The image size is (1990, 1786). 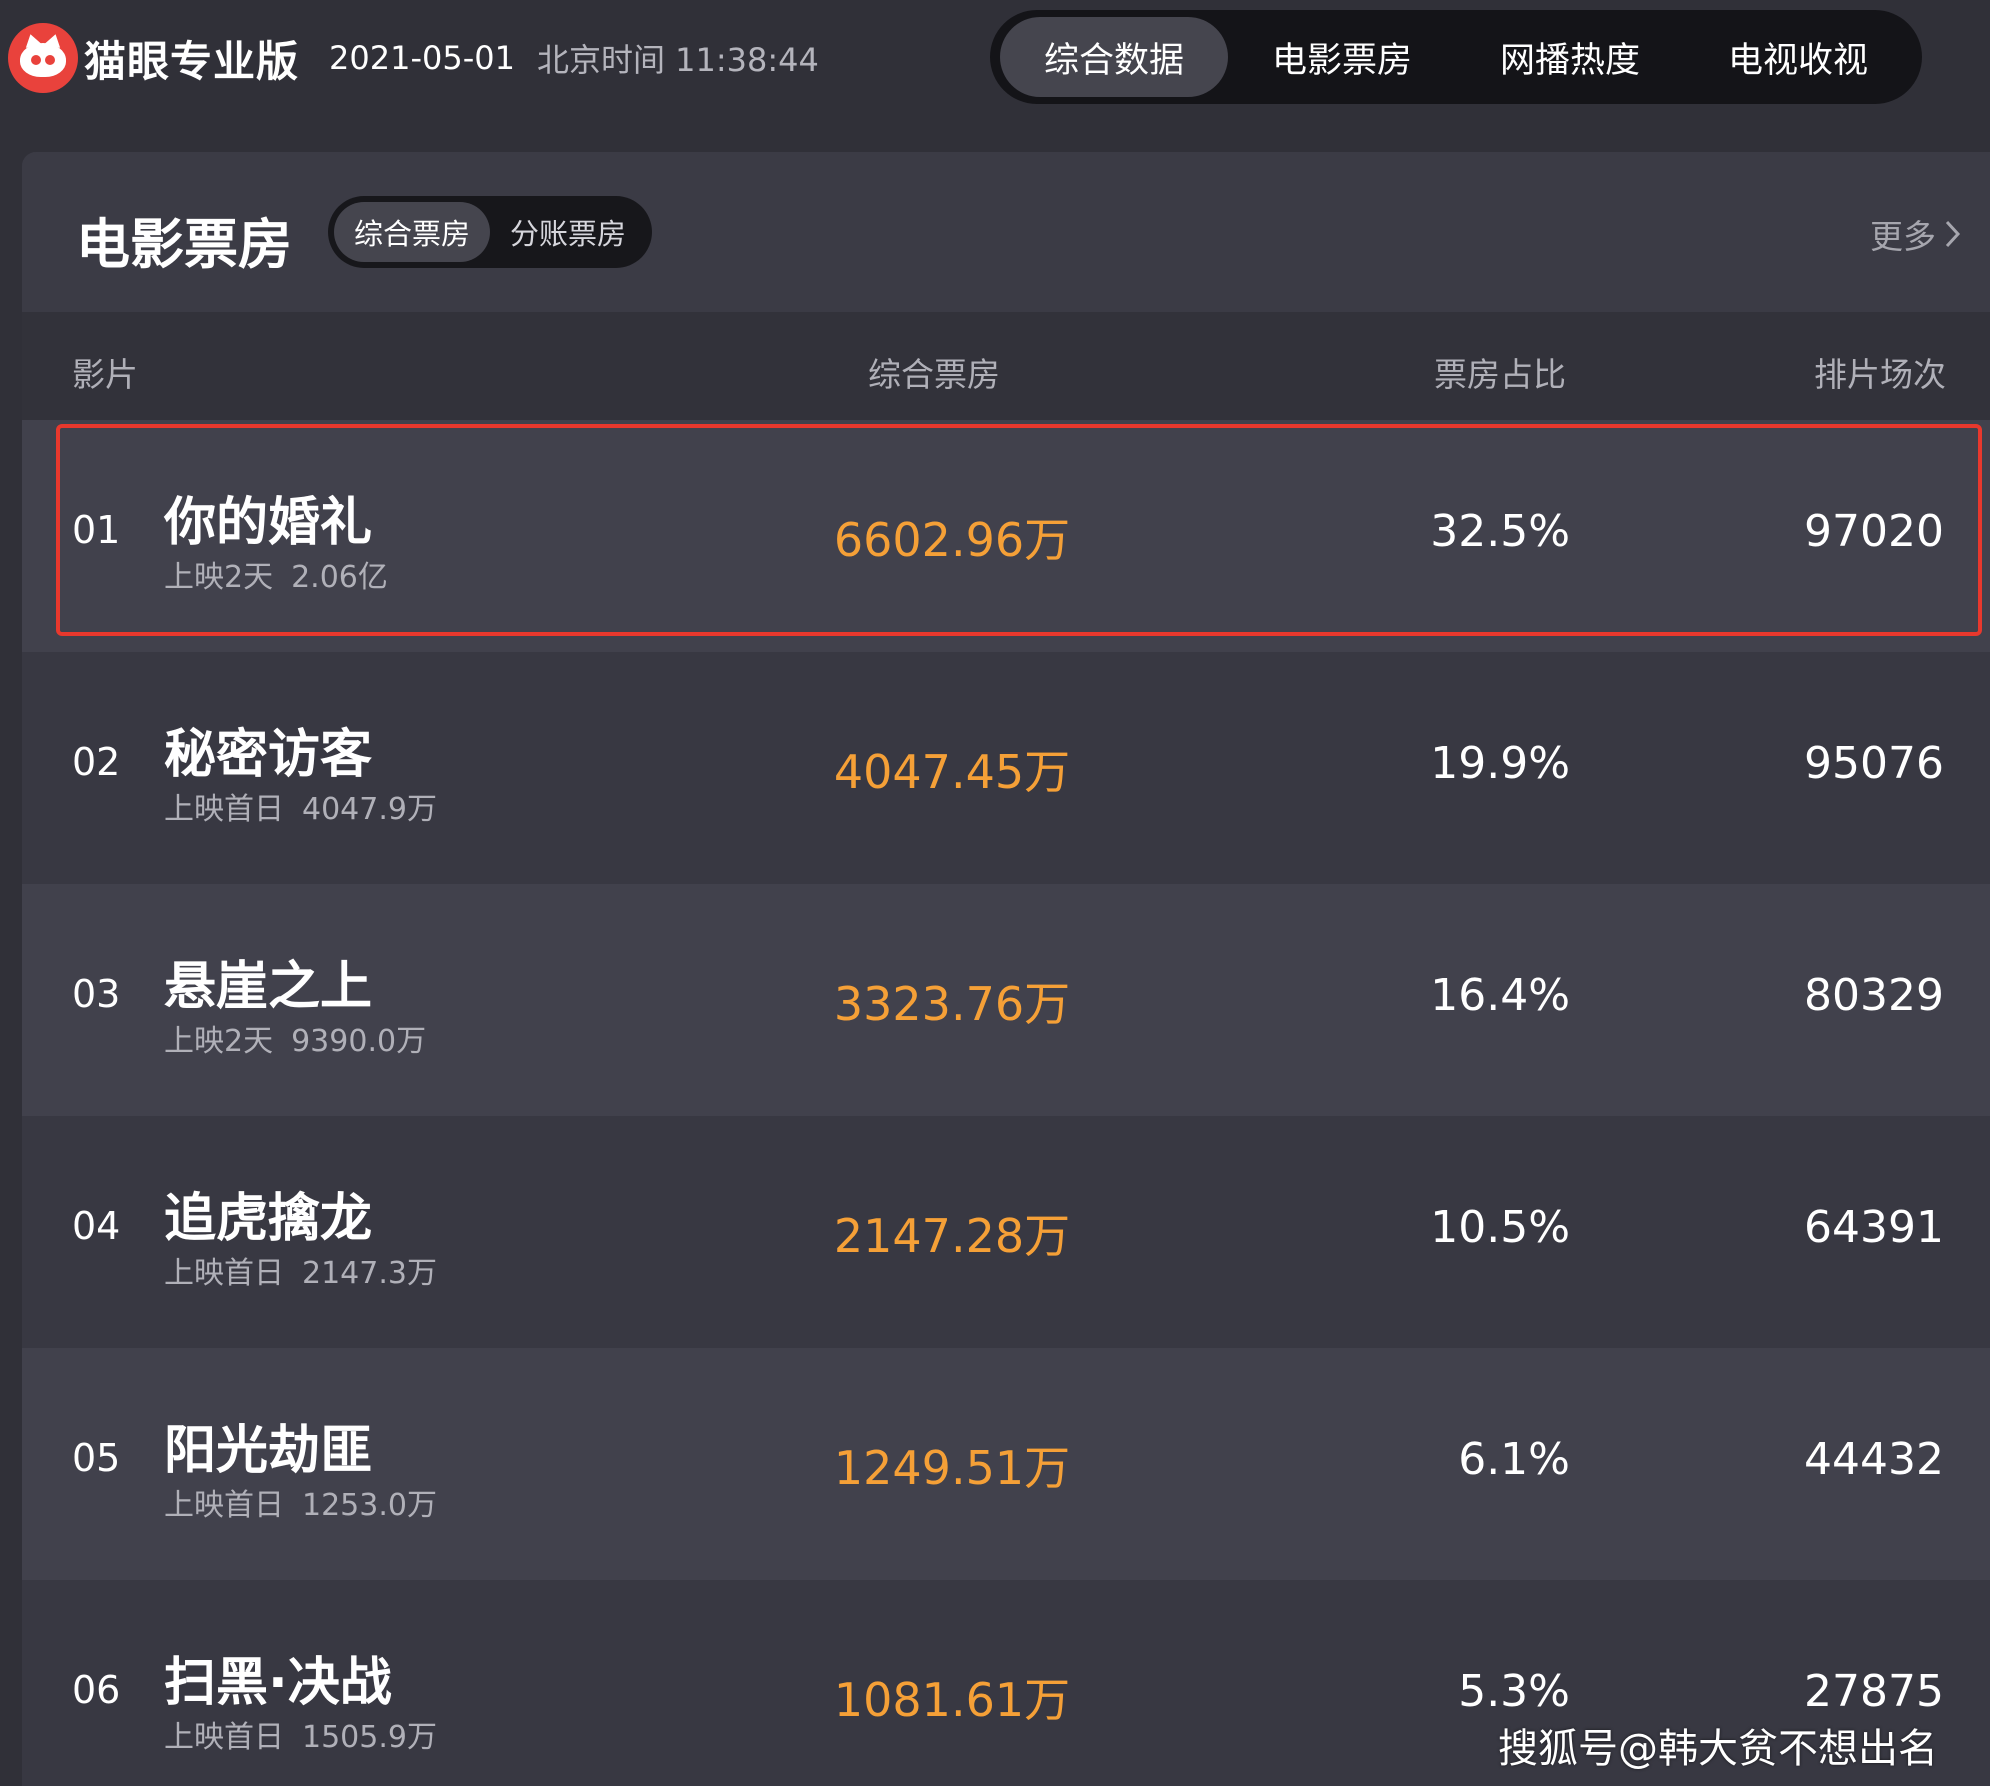 What do you see at coordinates (568, 232) in the screenshot?
I see `segment-split-box-office: 分账票房` at bounding box center [568, 232].